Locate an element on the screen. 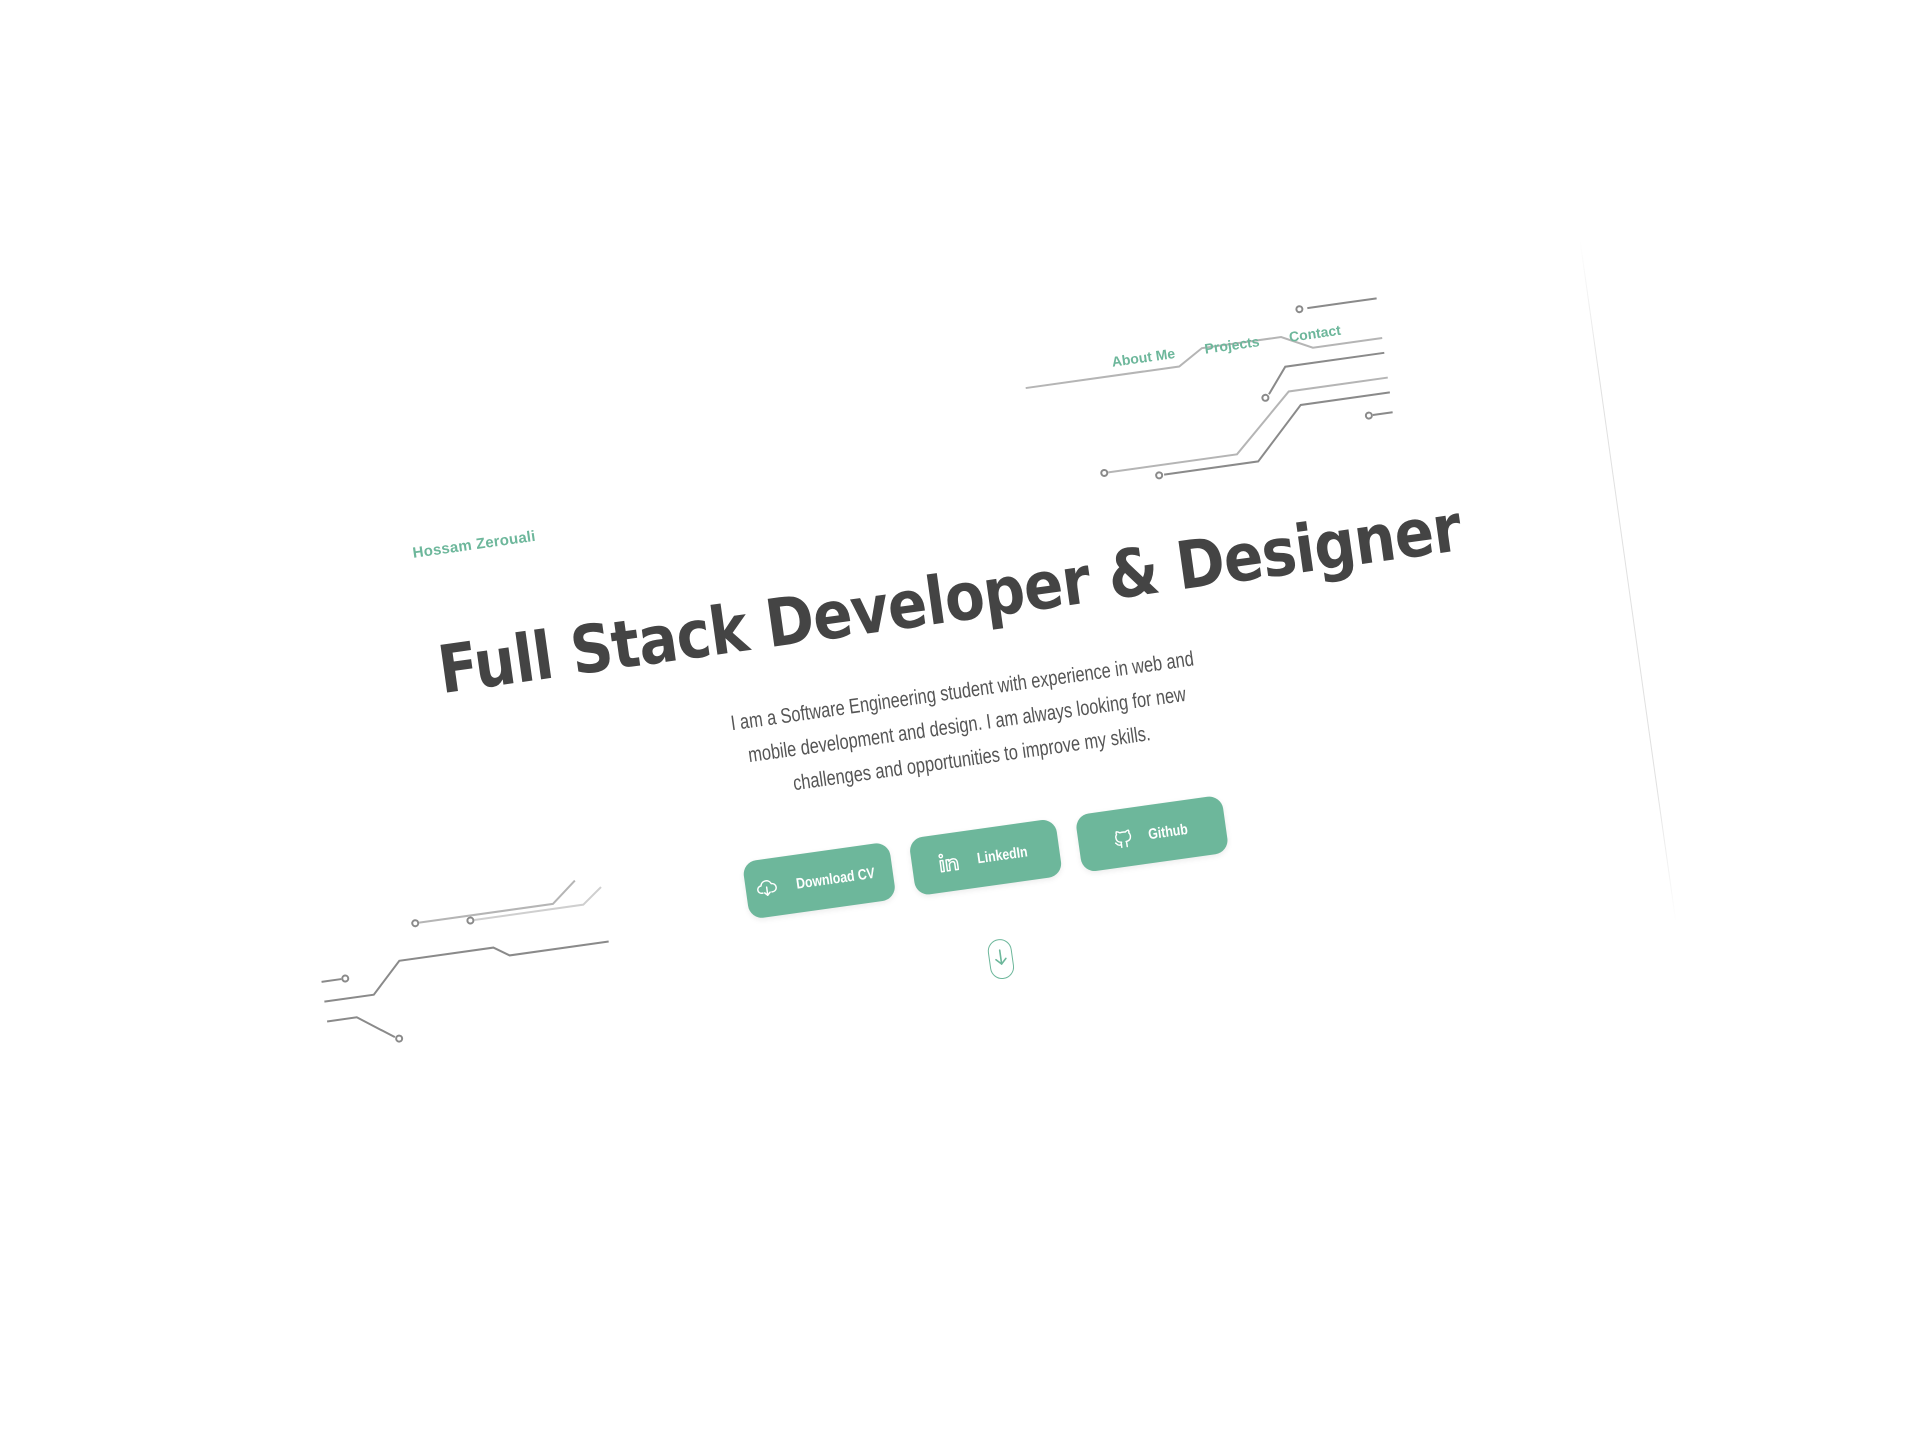  arrow-down-icon is located at coordinates (1000, 959).